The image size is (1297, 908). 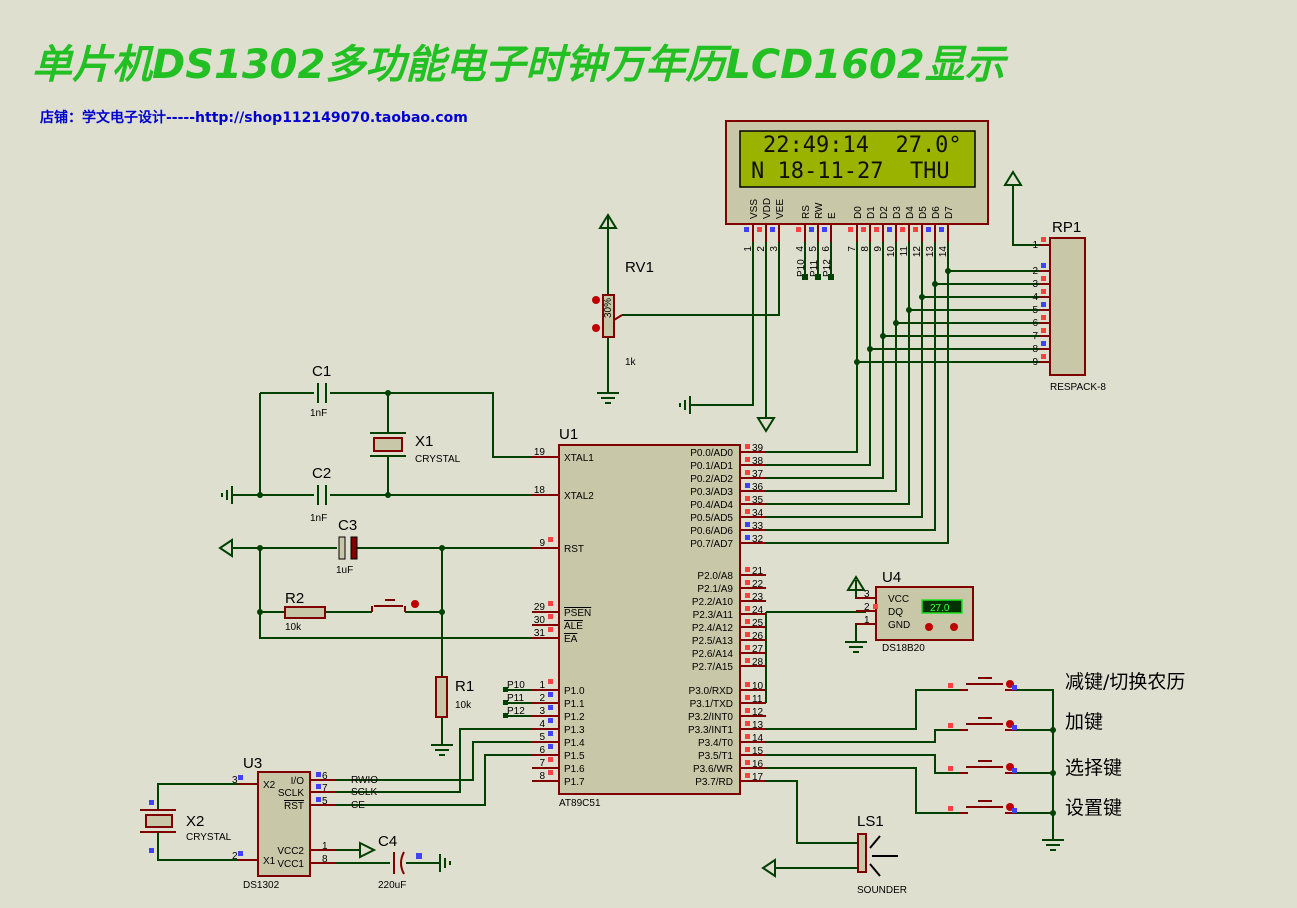 What do you see at coordinates (395, 605) in the screenshot?
I see `reset-button` at bounding box center [395, 605].